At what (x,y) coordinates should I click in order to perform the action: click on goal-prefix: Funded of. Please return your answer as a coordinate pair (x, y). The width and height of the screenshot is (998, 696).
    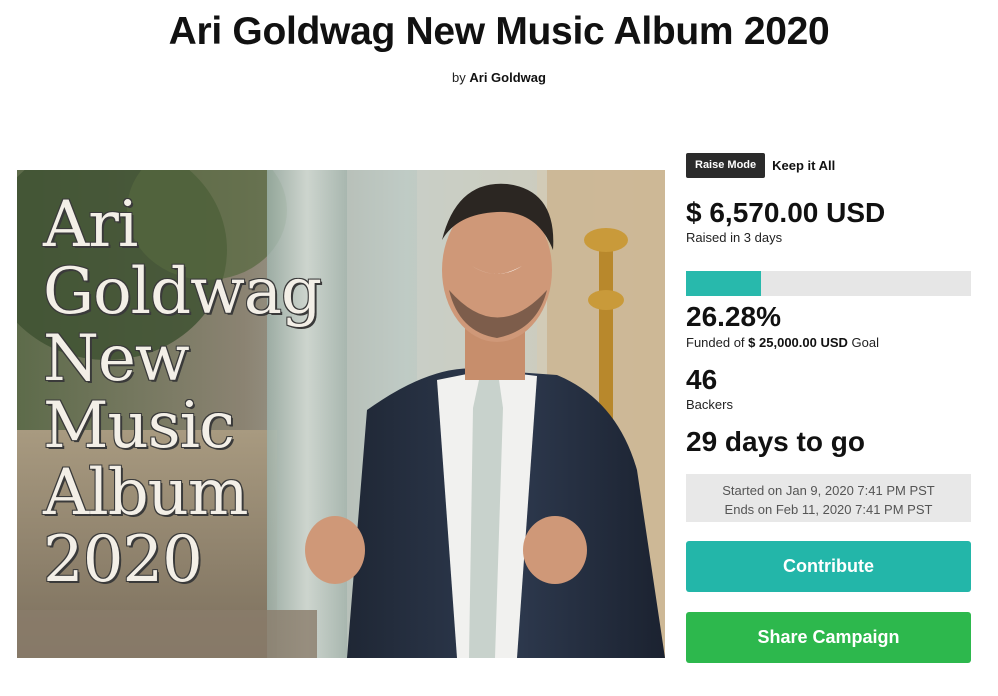
    Looking at the image, I should click on (715, 342).